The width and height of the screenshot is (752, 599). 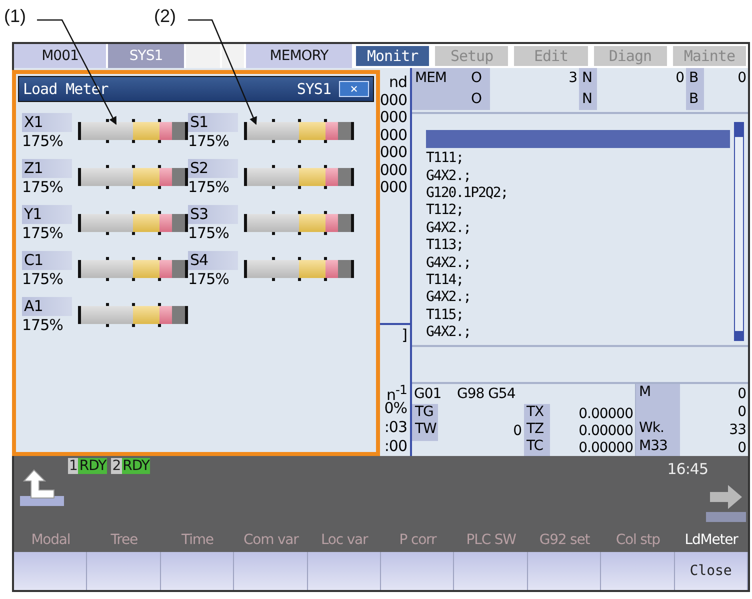 I want to click on tab: Diagn, so click(x=630, y=56).